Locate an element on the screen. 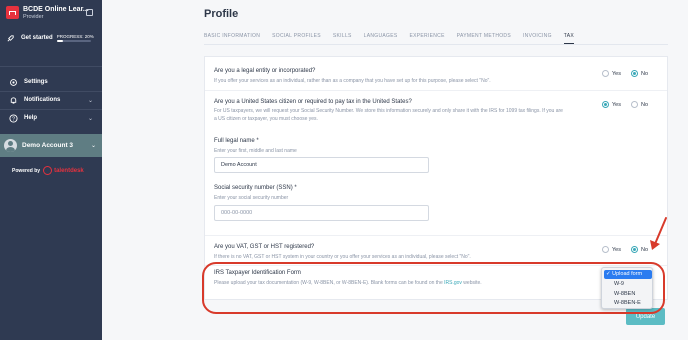 This screenshot has height=340, width=688. progress-track is located at coordinates (73, 41).